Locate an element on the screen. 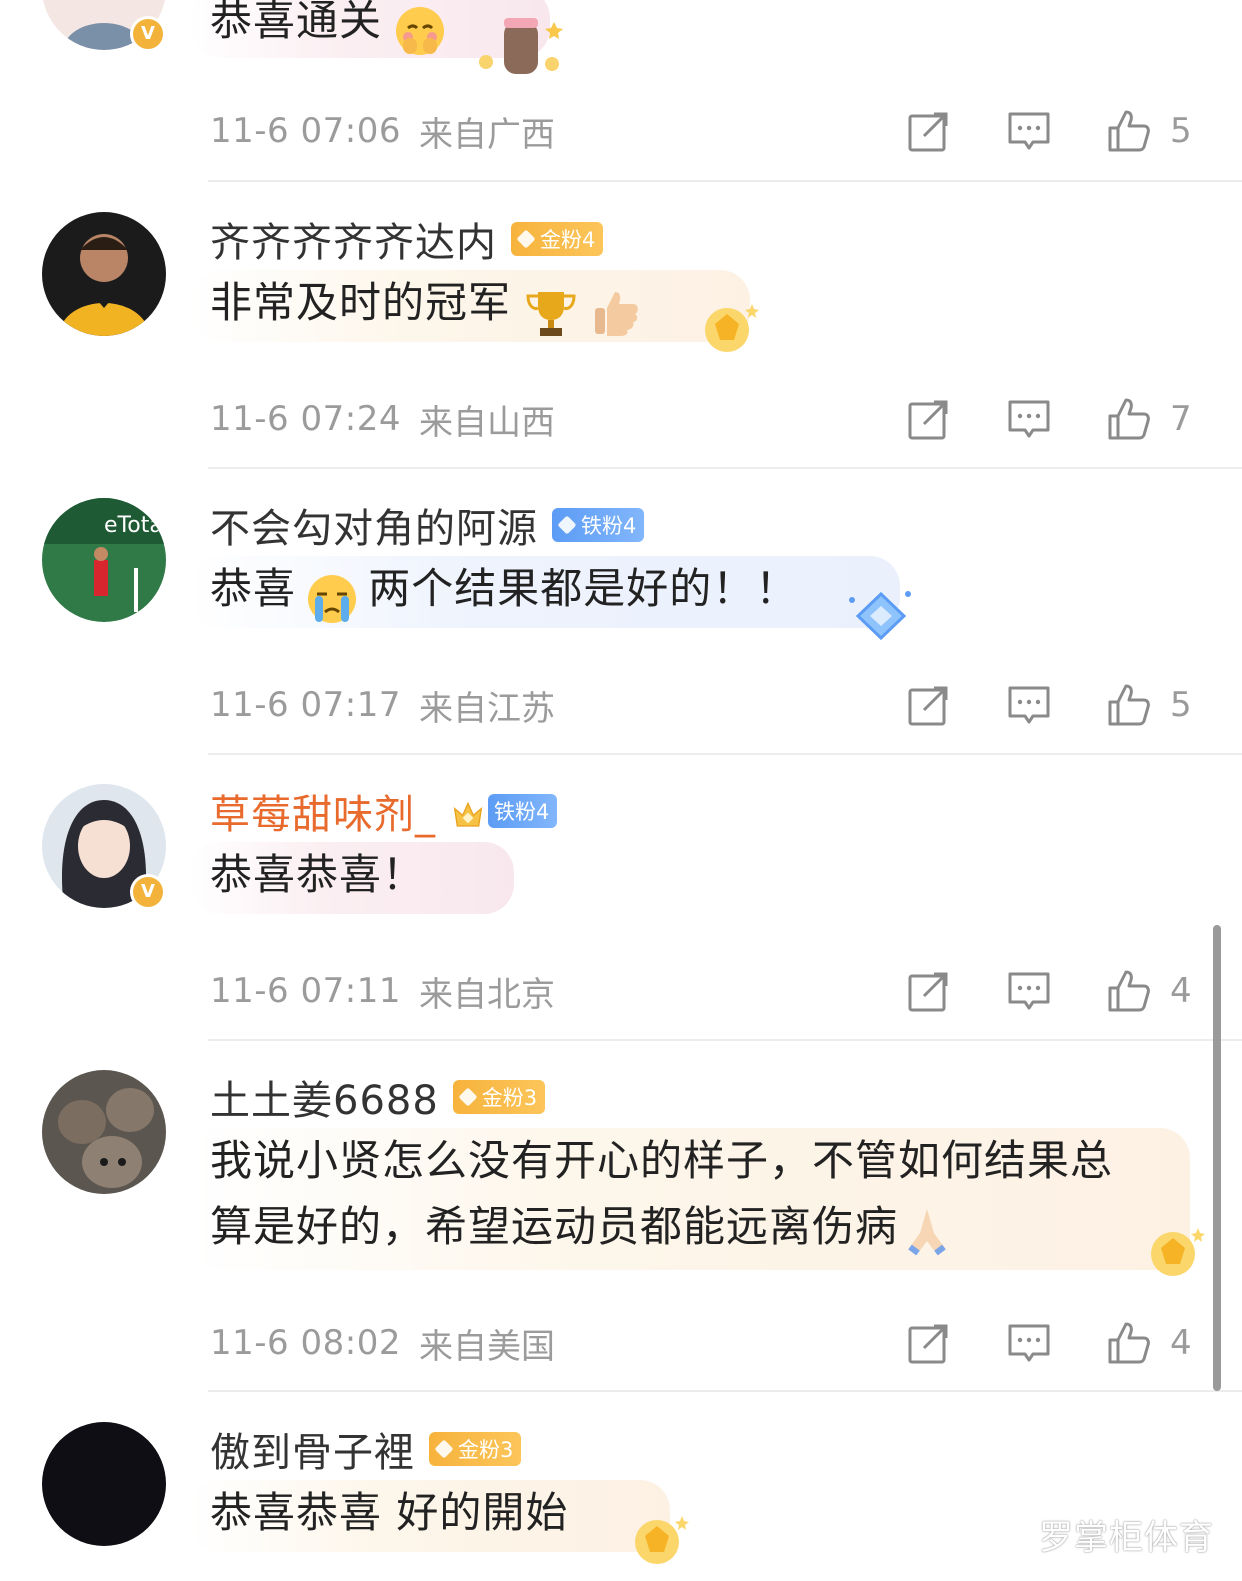 The width and height of the screenshot is (1242, 1581). comment-time: 11-6 07:06 is located at coordinates (305, 131).